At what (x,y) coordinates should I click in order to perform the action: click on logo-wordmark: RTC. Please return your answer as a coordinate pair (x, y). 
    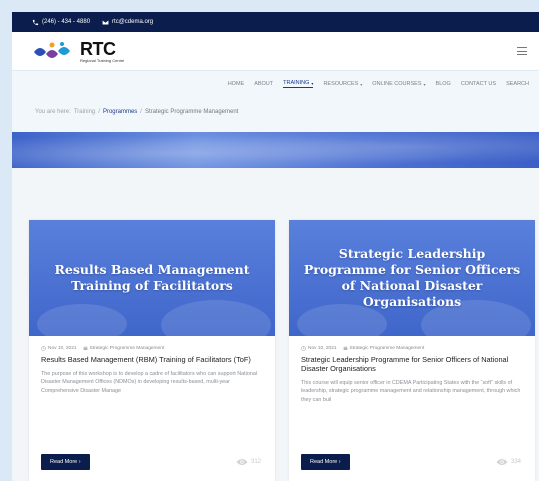
    Looking at the image, I should click on (98, 48).